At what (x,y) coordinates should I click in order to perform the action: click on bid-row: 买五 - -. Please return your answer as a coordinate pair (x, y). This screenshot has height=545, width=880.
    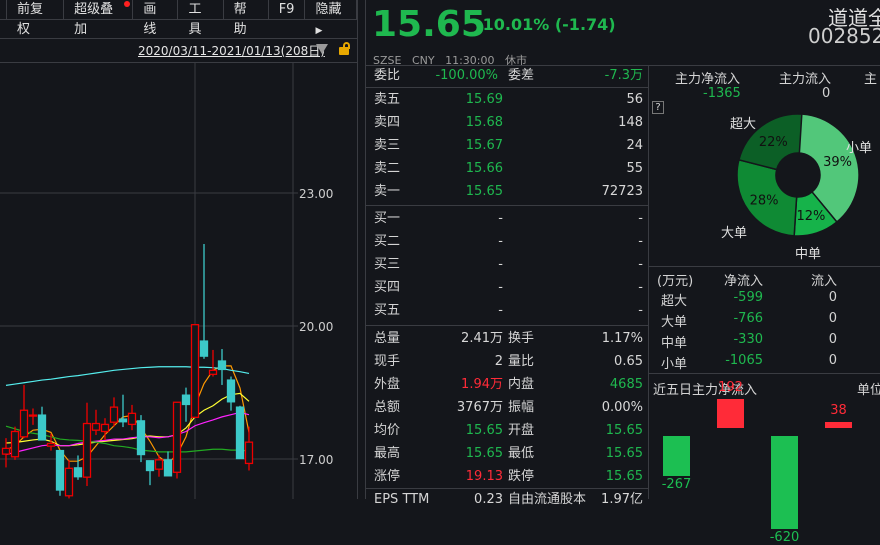
    Looking at the image, I should click on (508, 310).